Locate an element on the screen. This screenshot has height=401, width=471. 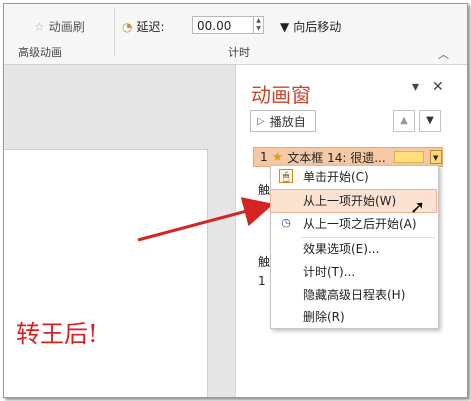
menu-item-label: 从上一项开始(W) is located at coordinates (350, 201).